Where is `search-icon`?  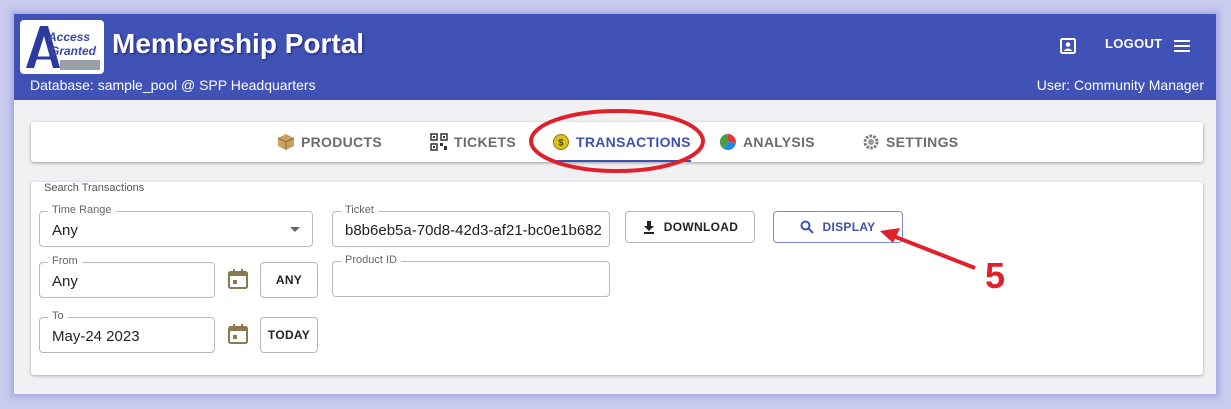
search-icon is located at coordinates (807, 227).